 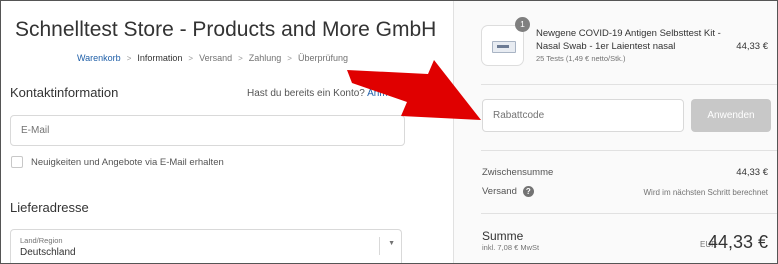 I want to click on breadcrumb-review: Überprüfung, so click(x=323, y=58).